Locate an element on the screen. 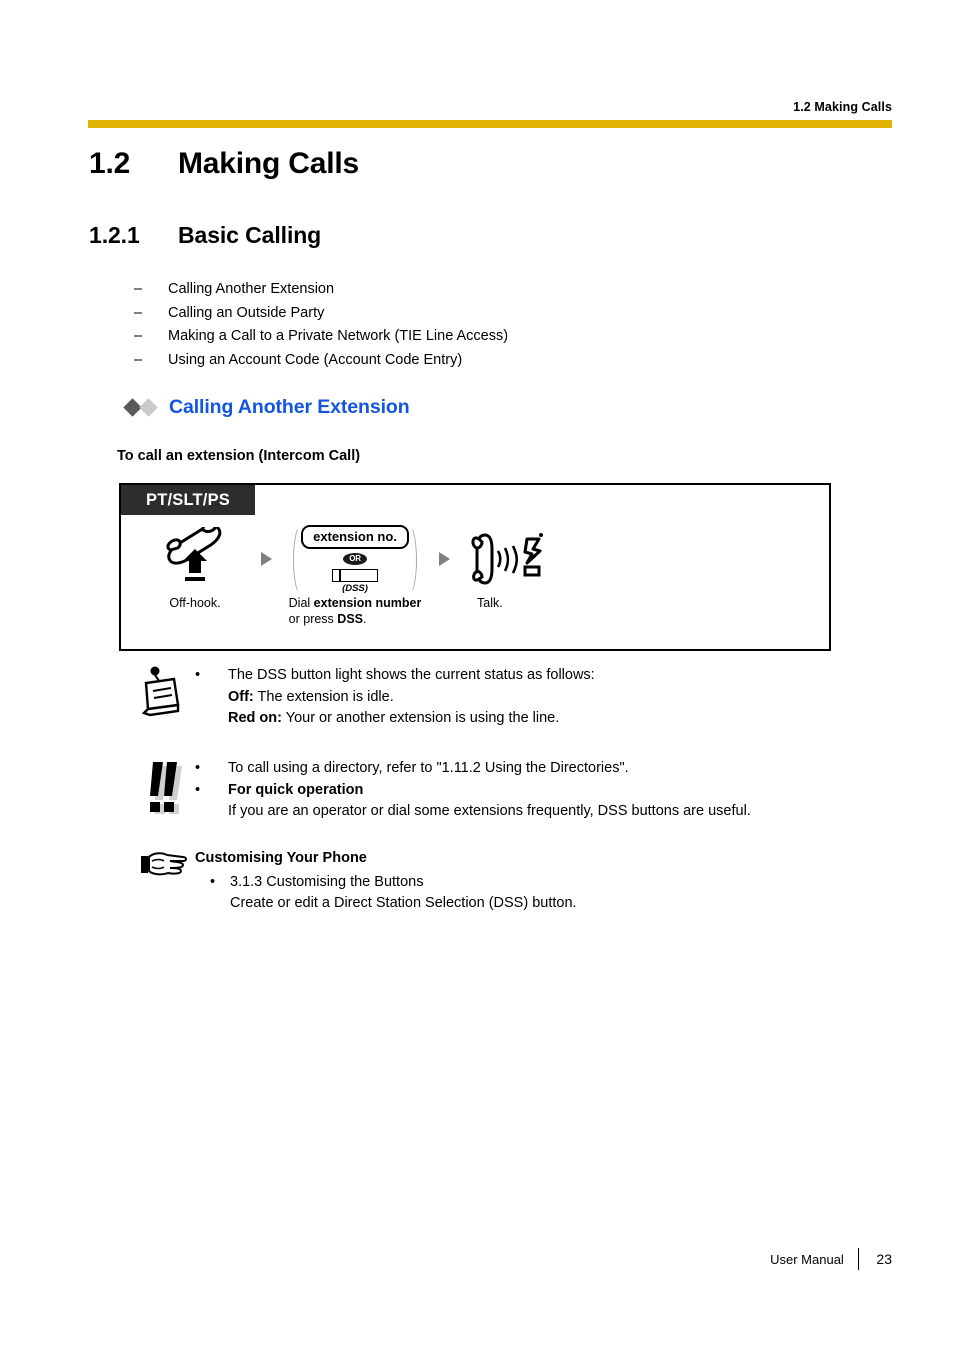 This screenshot has height=1351, width=954. press-prefix: or press is located at coordinates (313, 619).